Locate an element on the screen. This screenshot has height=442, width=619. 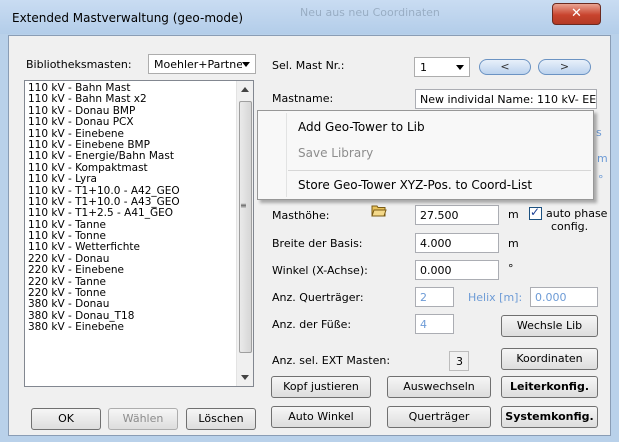
masthoehe-label: Masthöhe: is located at coordinates (301, 215).